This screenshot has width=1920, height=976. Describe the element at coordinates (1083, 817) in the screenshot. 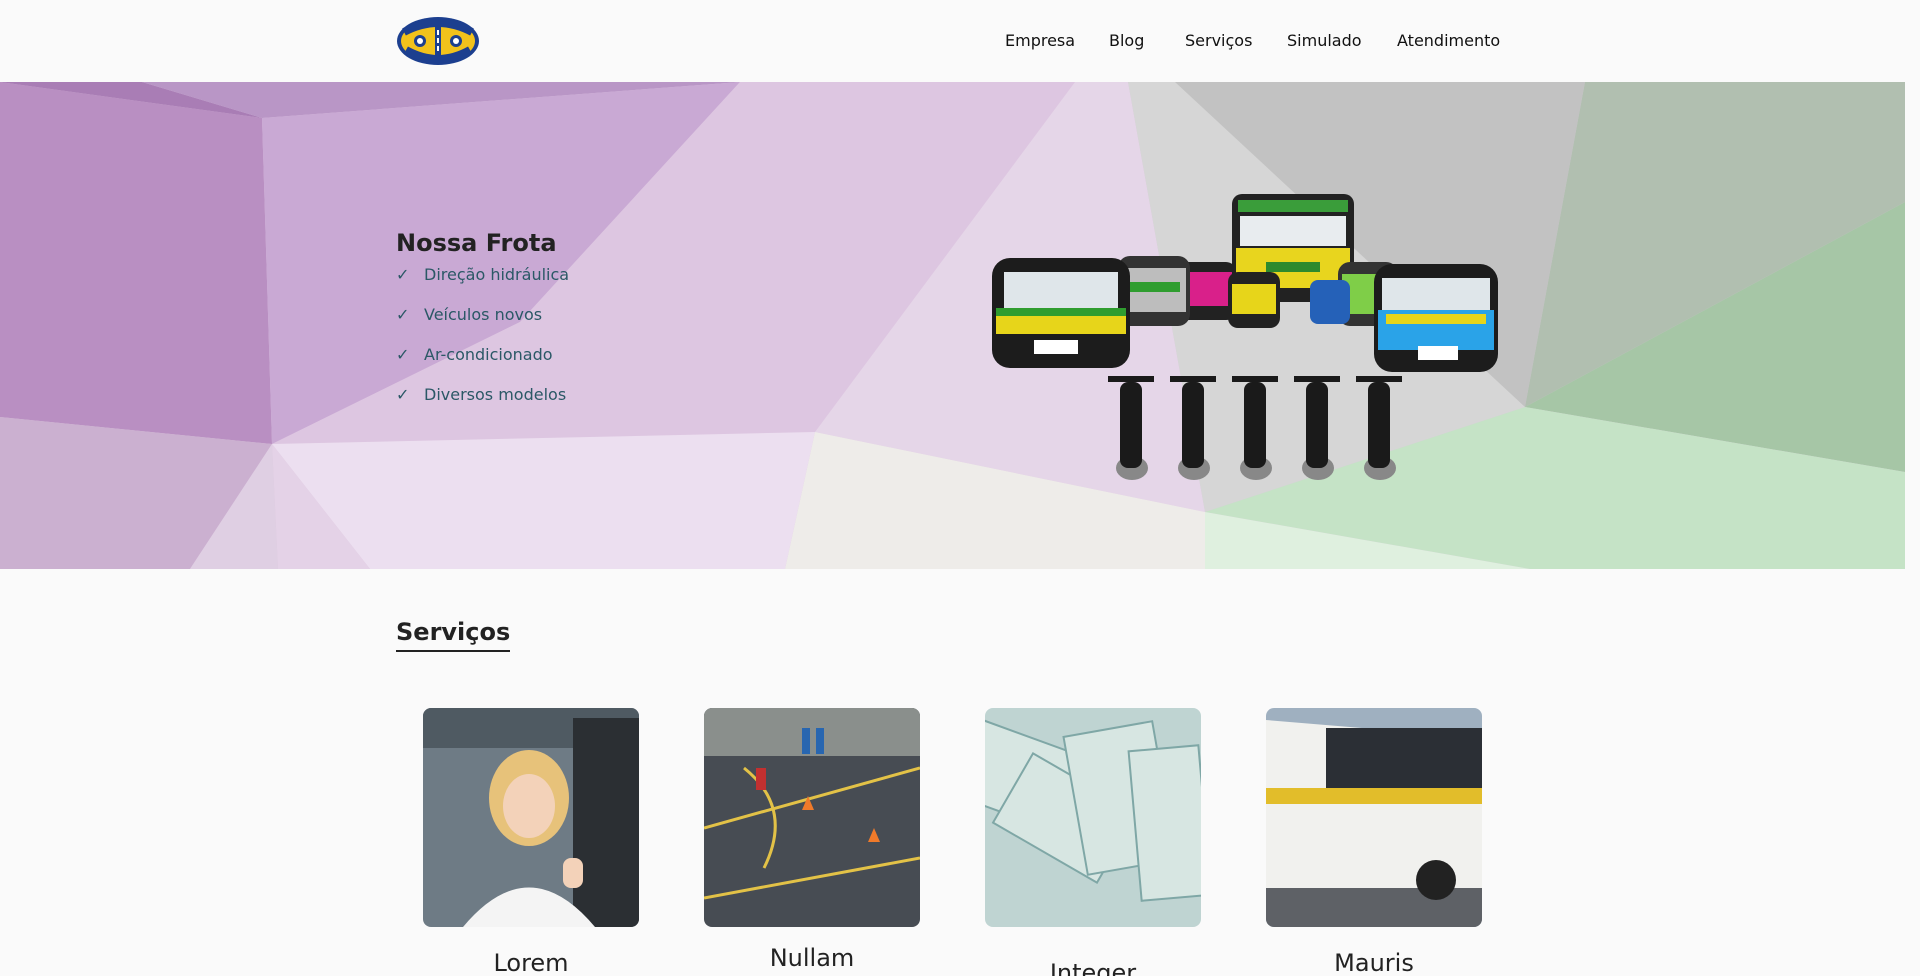

I see `service-card-image-licenses` at that location.